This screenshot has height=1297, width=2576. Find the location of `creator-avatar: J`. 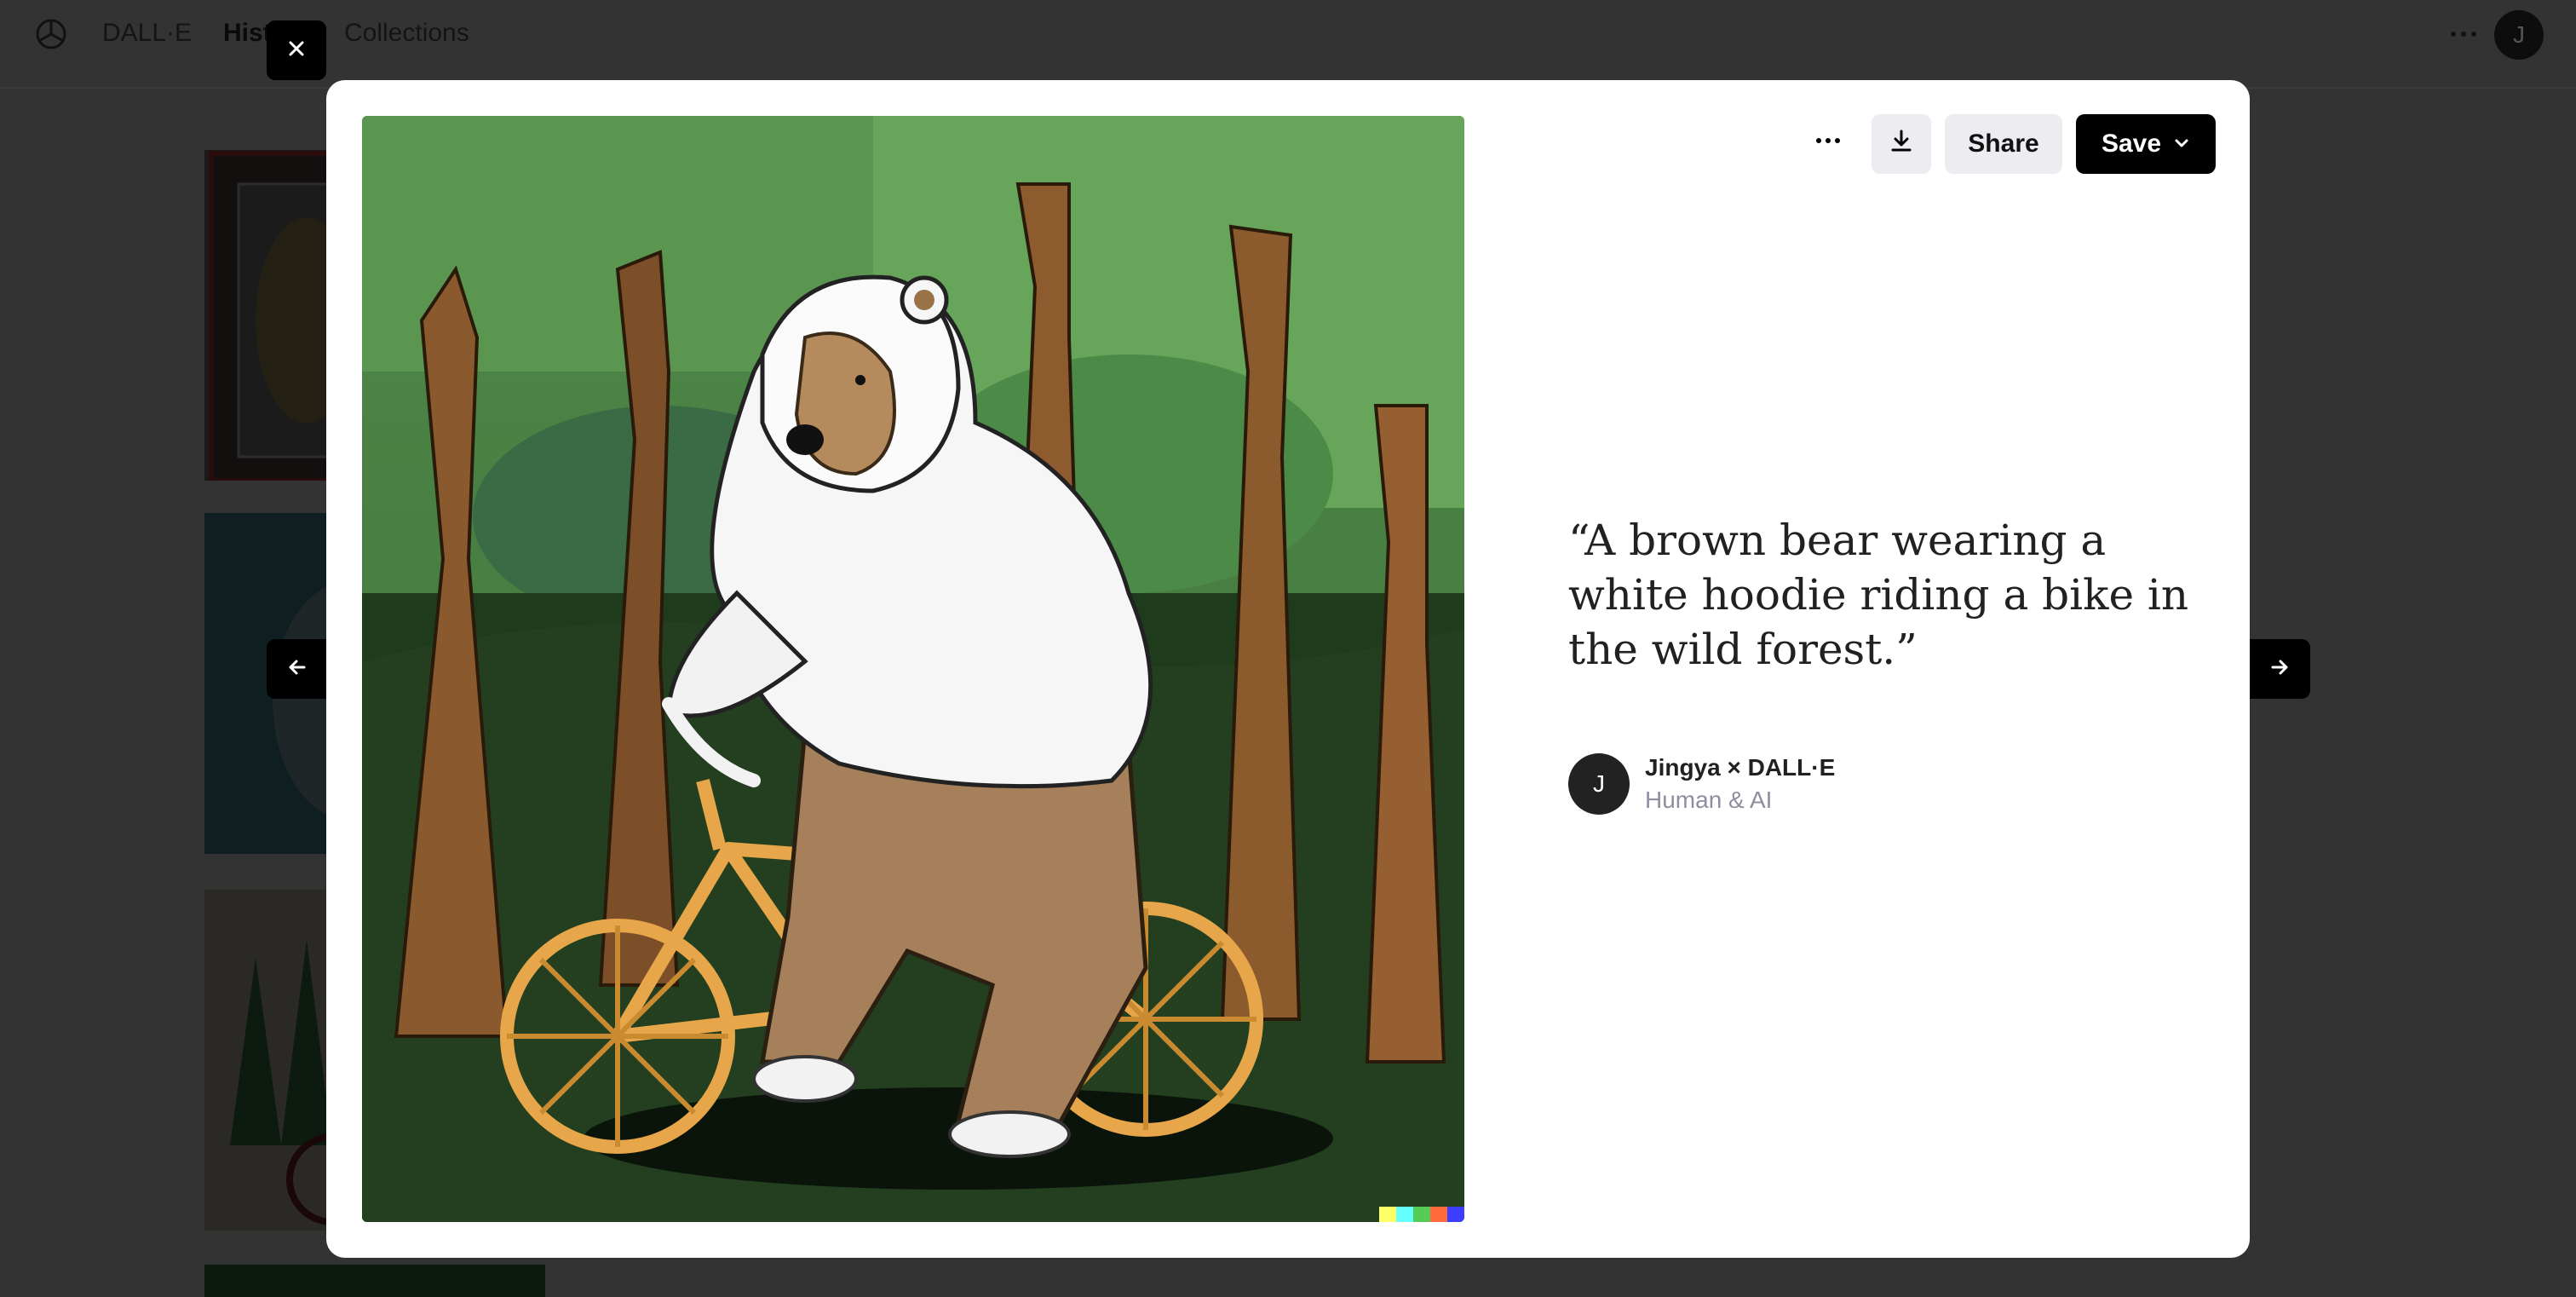

creator-avatar: J is located at coordinates (1599, 784).